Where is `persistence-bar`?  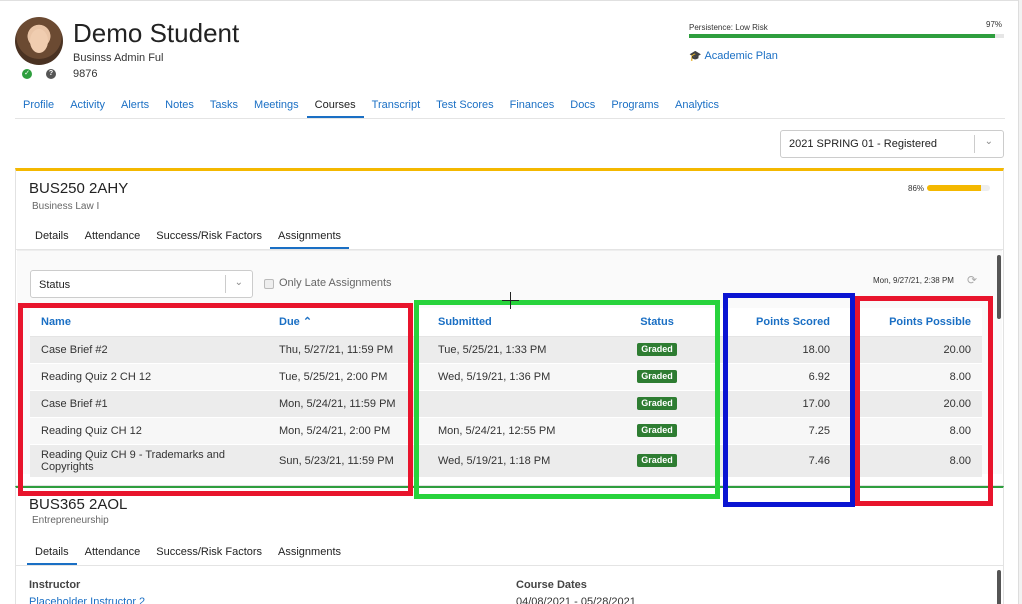
persistence-bar is located at coordinates (846, 36).